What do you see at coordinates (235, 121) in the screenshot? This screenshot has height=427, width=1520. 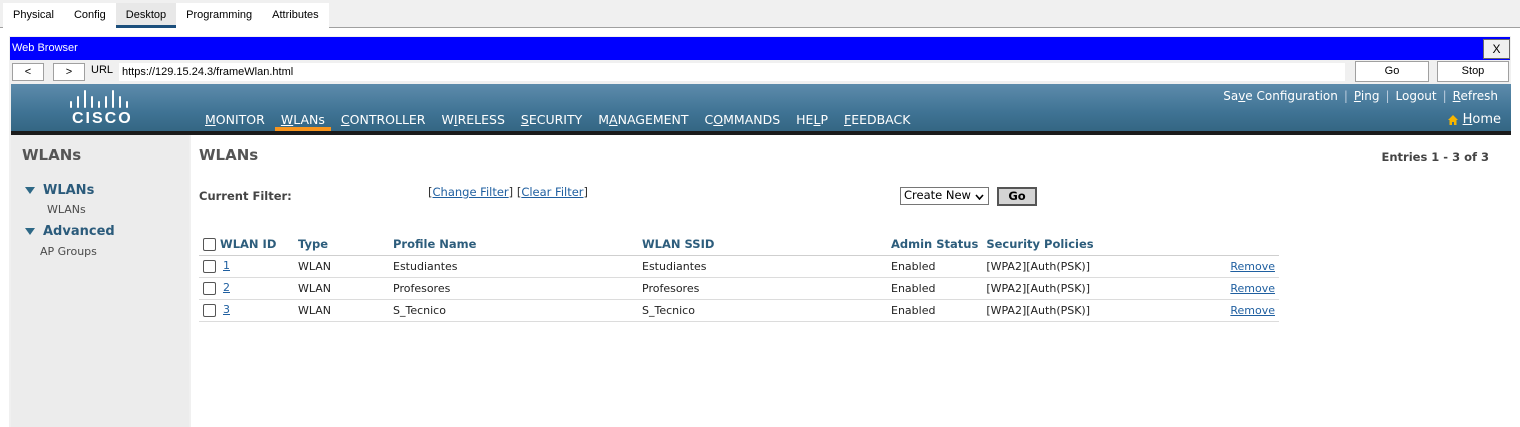 I see `menu-monitor: MONITOR` at bounding box center [235, 121].